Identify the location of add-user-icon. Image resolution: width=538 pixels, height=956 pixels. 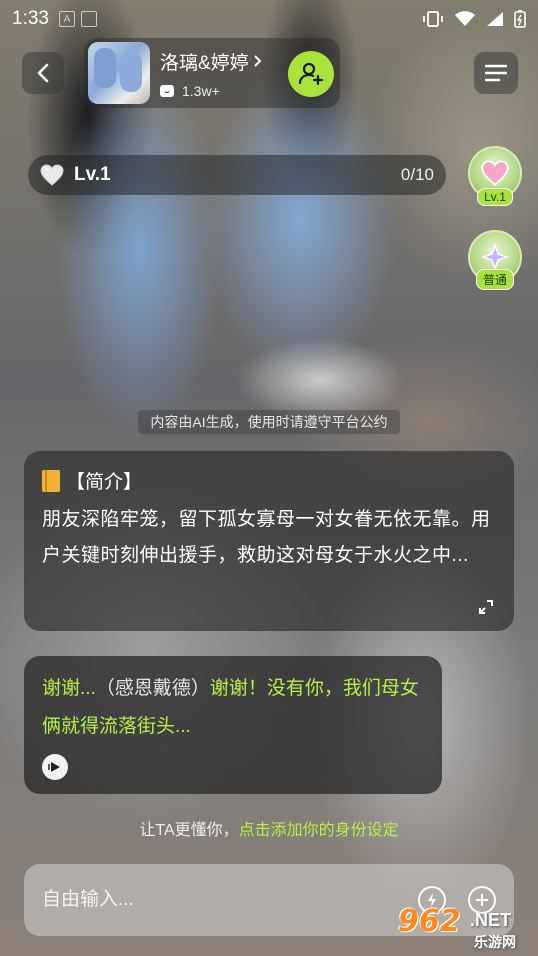
(311, 74).